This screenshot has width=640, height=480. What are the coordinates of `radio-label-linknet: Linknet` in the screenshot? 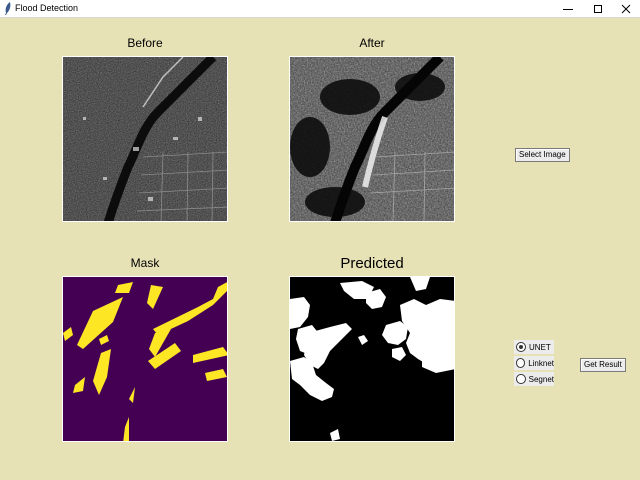 It's located at (541, 363).